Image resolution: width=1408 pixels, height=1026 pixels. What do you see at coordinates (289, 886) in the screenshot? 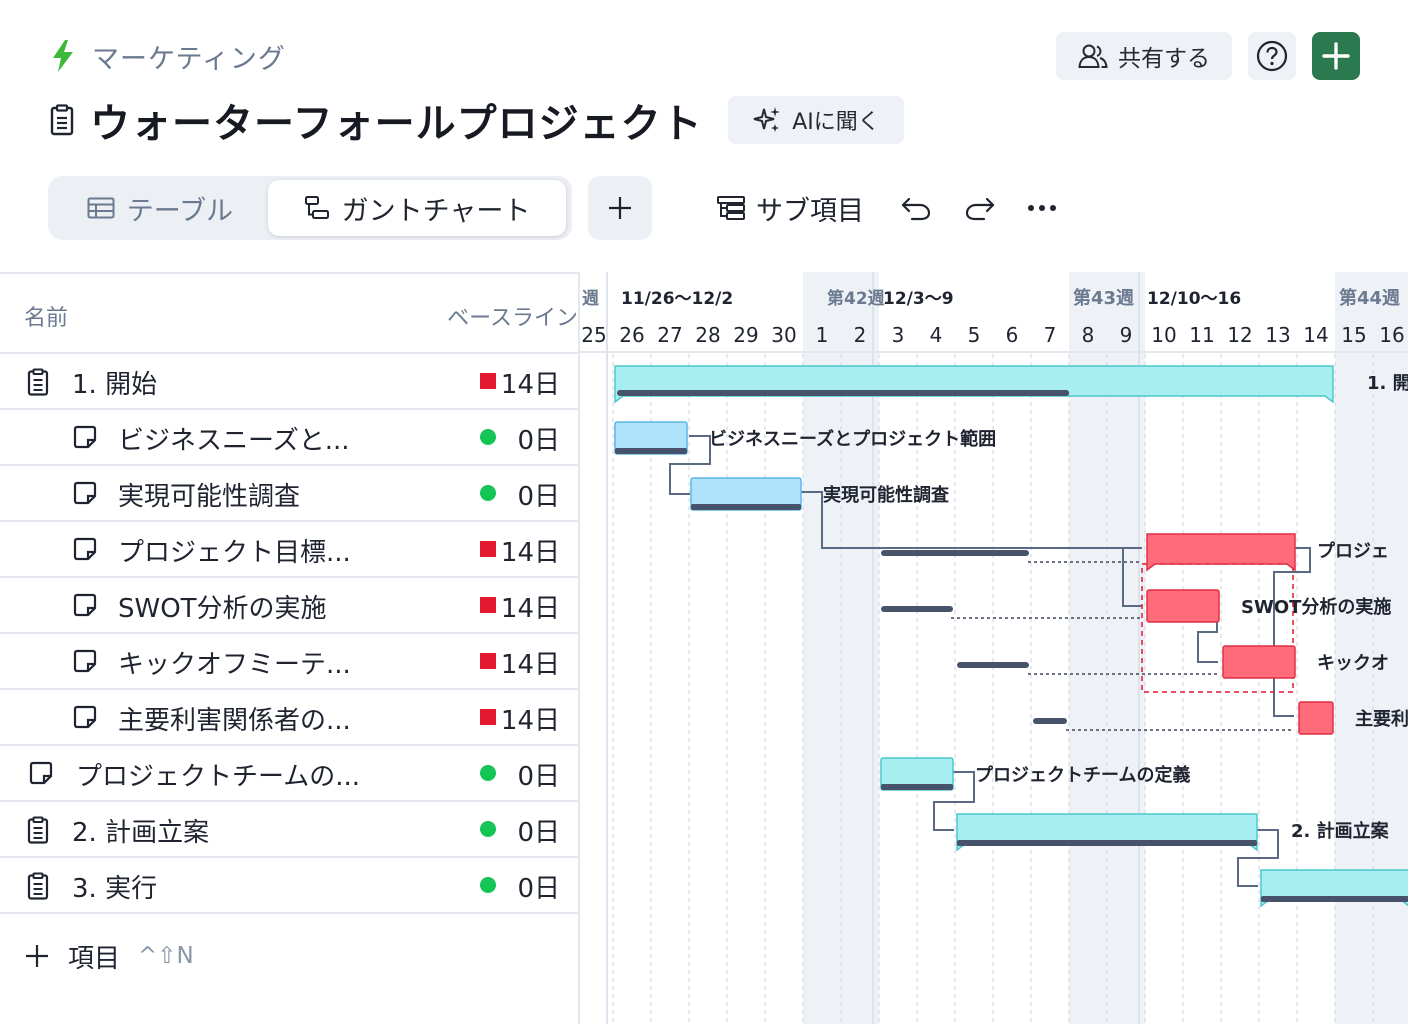
I see `table-row: 3. 実行 0日` at bounding box center [289, 886].